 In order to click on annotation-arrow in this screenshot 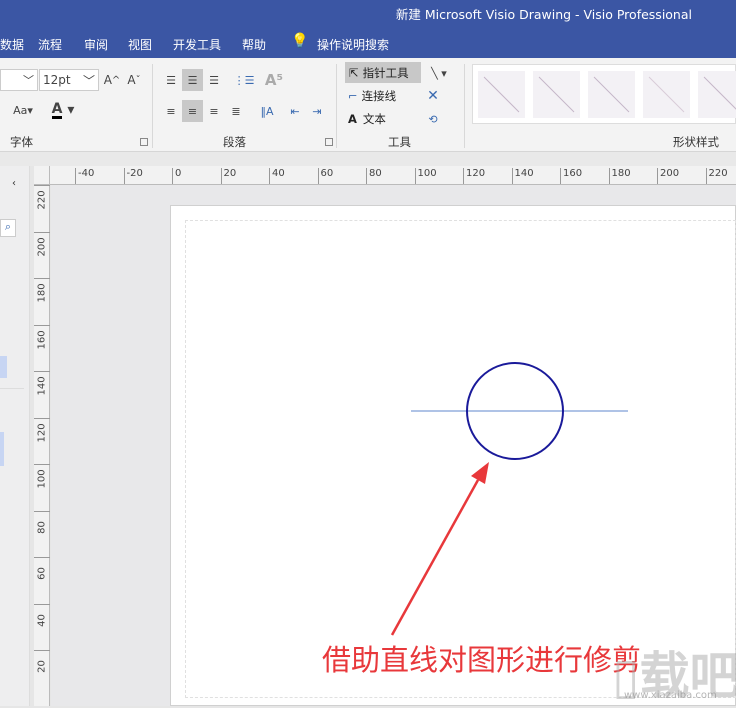, I will do `click(439, 549)`.